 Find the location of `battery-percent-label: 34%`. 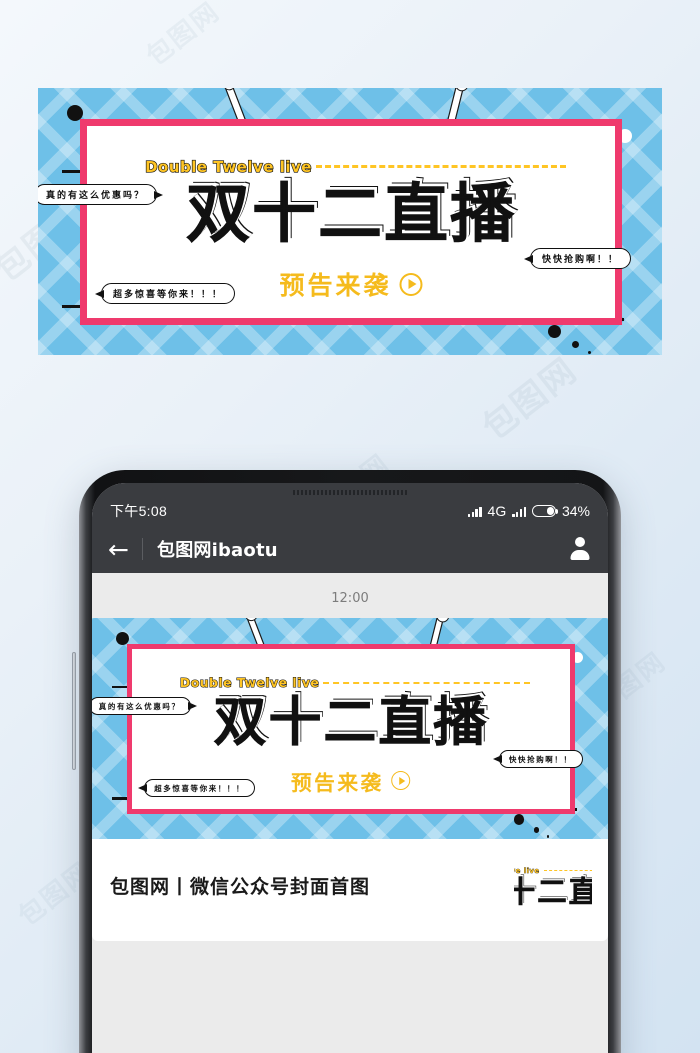

battery-percent-label: 34% is located at coordinates (575, 511).